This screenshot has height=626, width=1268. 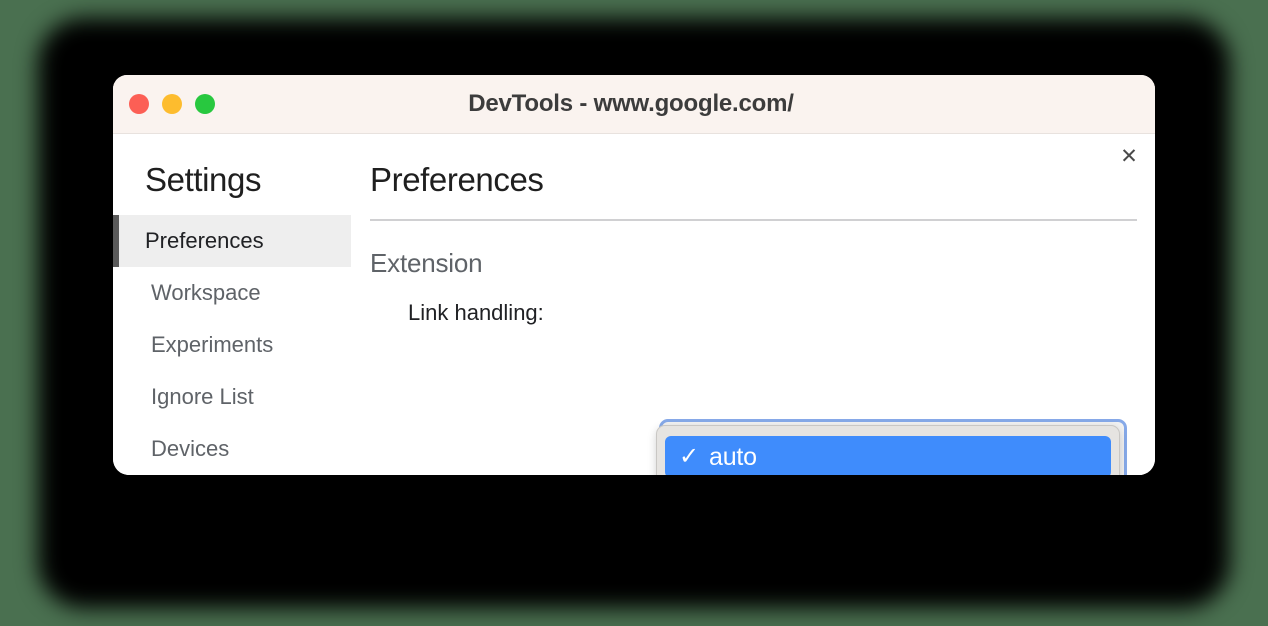 I want to click on sidebar-item-workspace: Workspace, so click(x=232, y=293).